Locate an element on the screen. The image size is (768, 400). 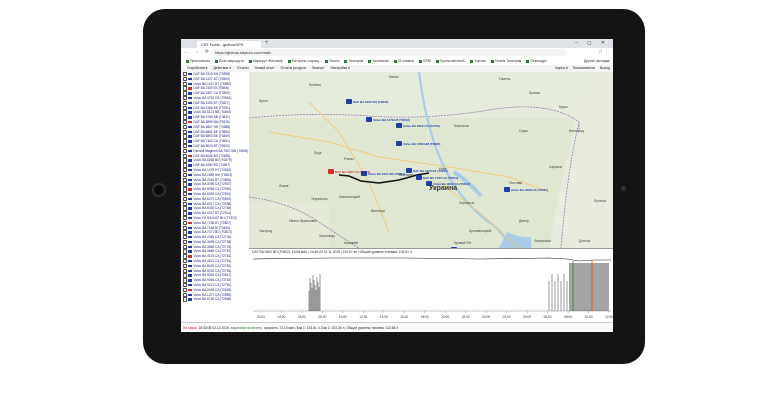
home-button is located at coordinates (159, 190).